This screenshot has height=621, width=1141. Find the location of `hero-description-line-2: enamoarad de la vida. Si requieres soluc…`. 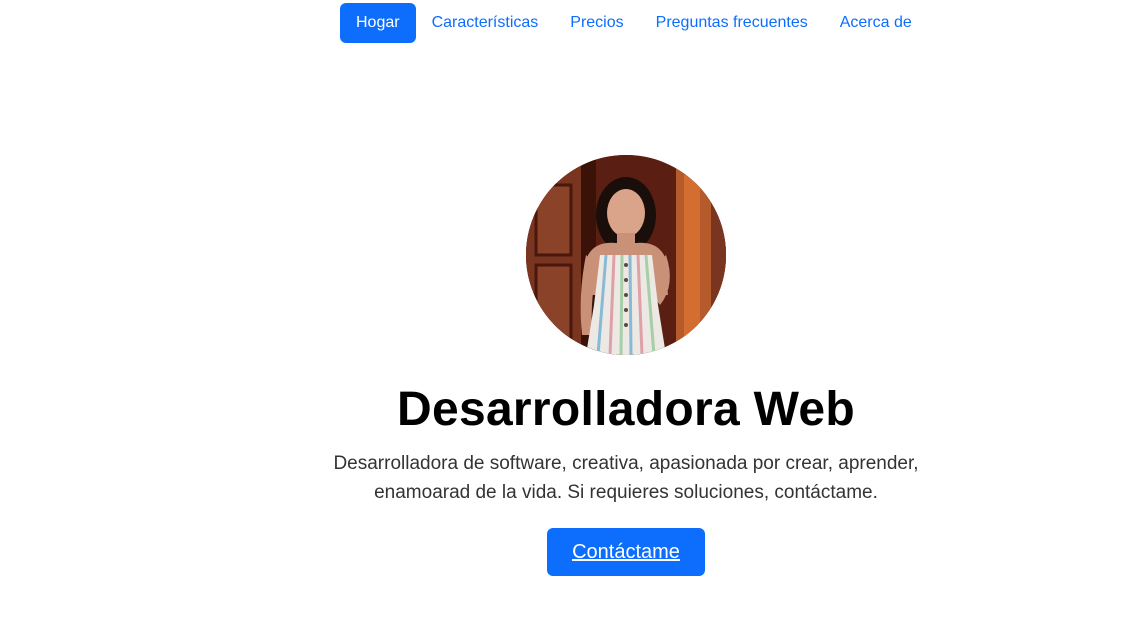

hero-description-line-2: enamoarad de la vida. Si requieres soluc… is located at coordinates (626, 492).